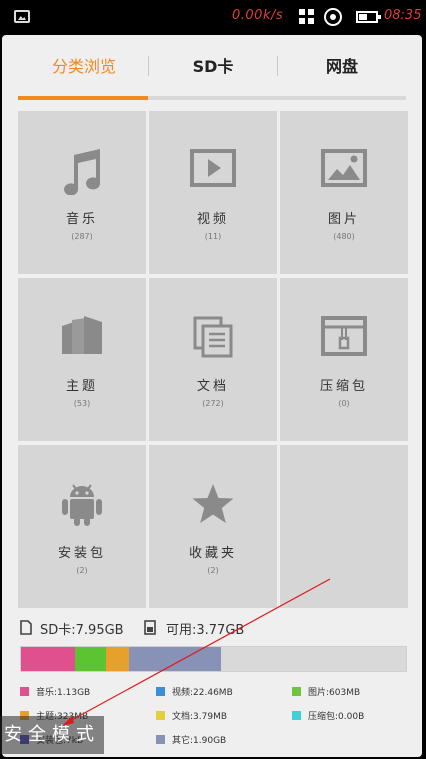  What do you see at coordinates (213, 17) in the screenshot?
I see `status-bar: 0.00k/s 08:35` at bounding box center [213, 17].